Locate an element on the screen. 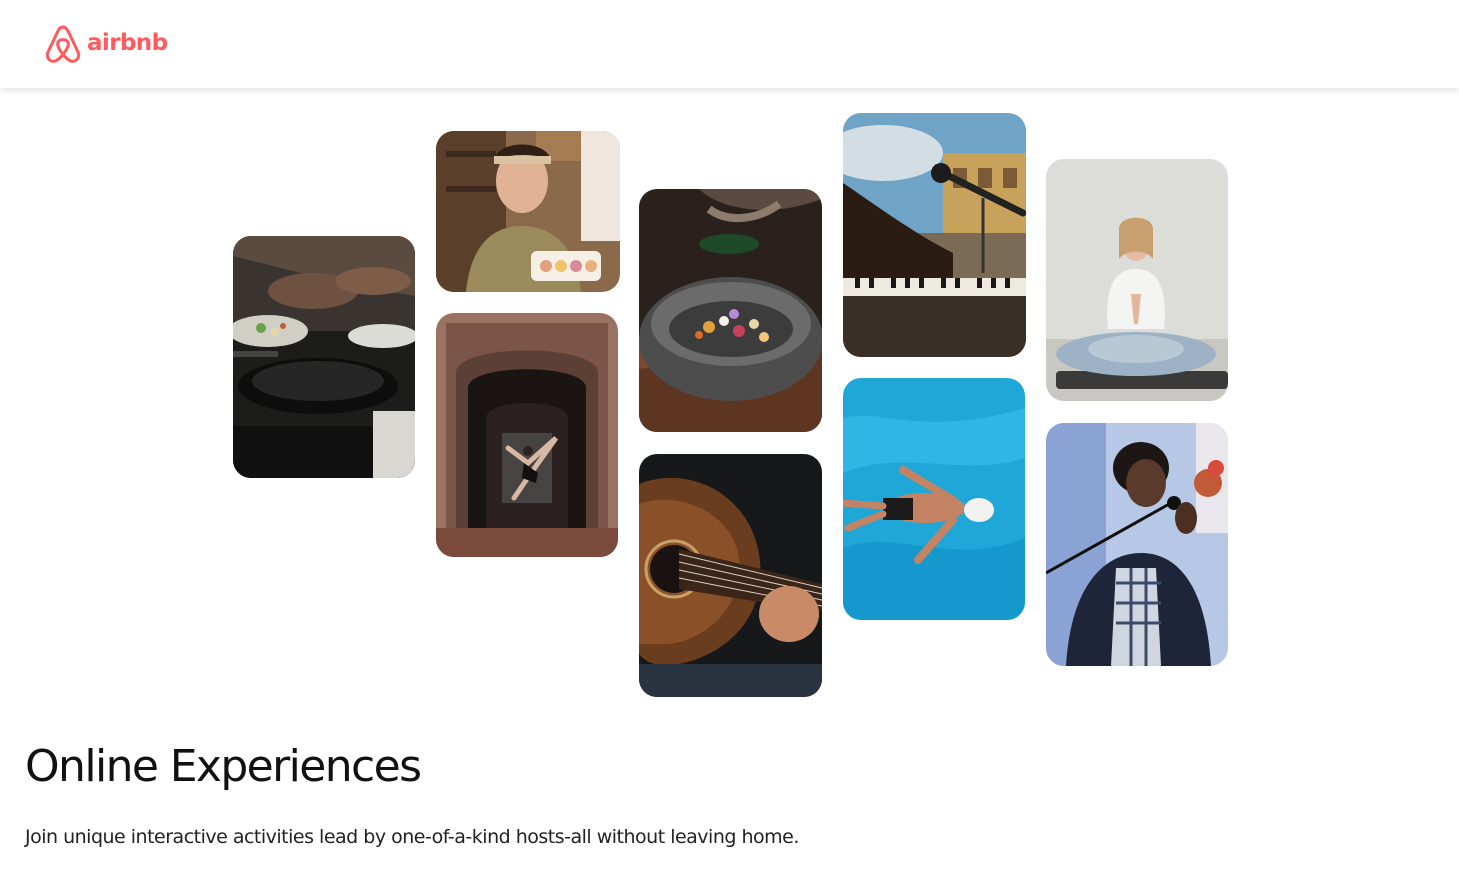 This screenshot has height=884, width=1459. photo-tile-food-bowl is located at coordinates (730, 310).